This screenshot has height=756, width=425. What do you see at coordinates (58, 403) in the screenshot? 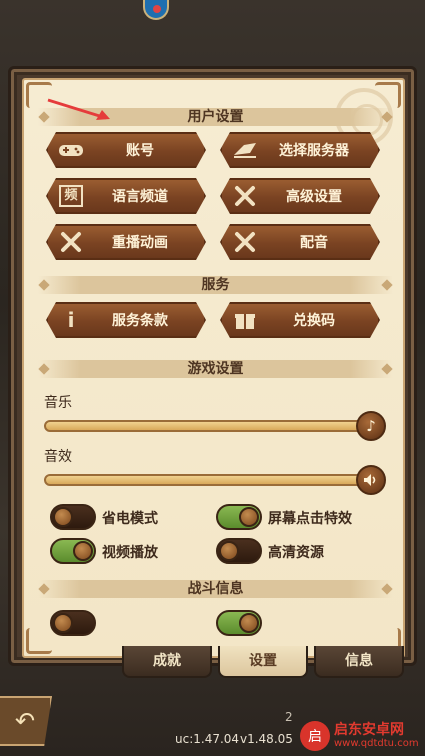
I see `music-slider-label: 音乐` at bounding box center [58, 403].